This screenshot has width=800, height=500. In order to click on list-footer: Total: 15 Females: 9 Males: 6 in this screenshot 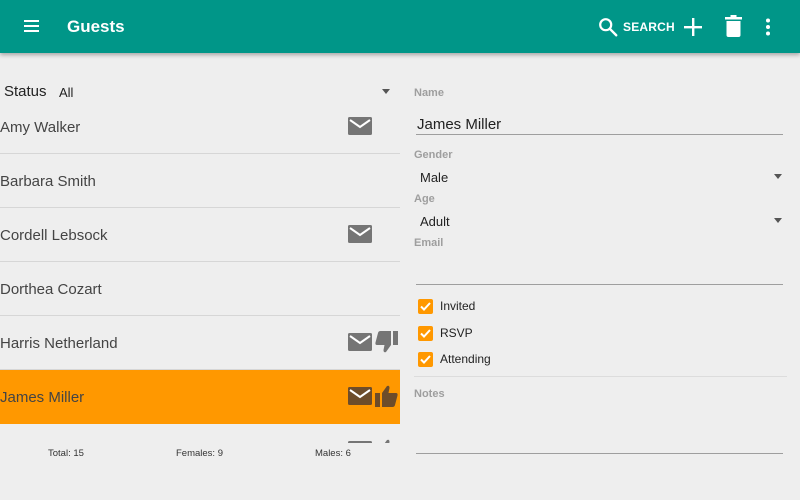, I will do `click(200, 471)`.